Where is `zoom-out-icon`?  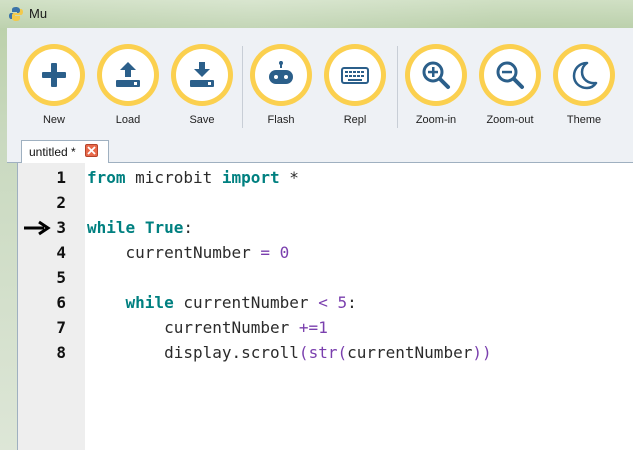
zoom-out-icon is located at coordinates (510, 75).